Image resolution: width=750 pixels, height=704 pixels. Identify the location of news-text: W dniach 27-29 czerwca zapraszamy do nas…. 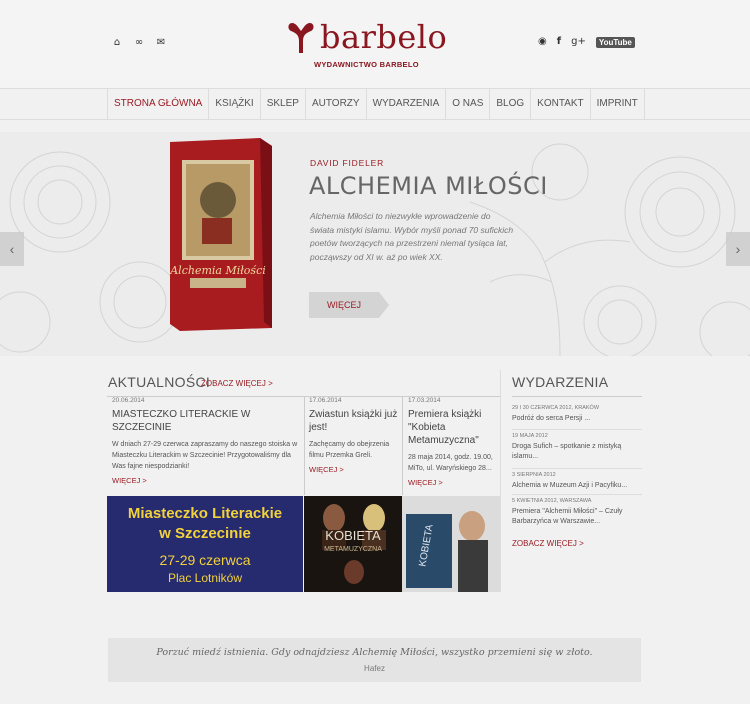
(205, 455).